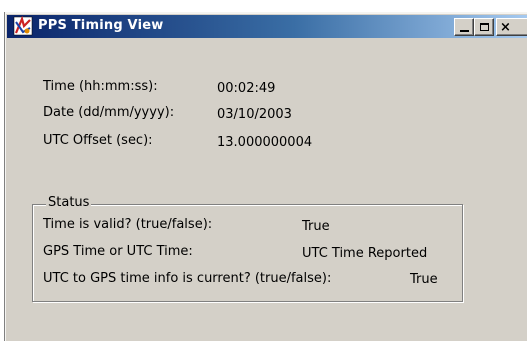  Describe the element at coordinates (365, 253) in the screenshot. I see `time-source-value: UTC Time Reported` at that location.